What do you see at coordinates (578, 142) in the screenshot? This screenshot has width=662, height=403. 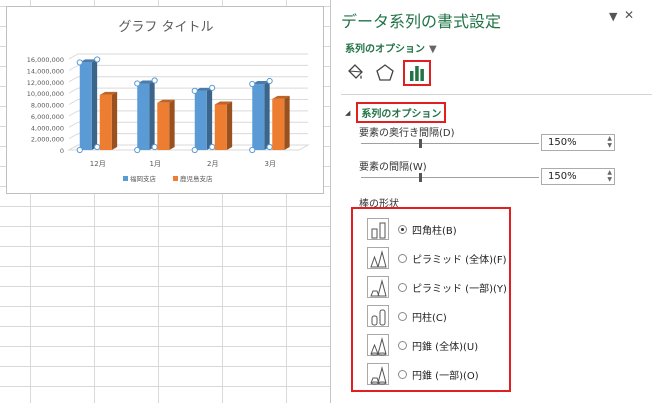 I see `gap-depth-spinner: 150% ▲ ▼` at bounding box center [578, 142].